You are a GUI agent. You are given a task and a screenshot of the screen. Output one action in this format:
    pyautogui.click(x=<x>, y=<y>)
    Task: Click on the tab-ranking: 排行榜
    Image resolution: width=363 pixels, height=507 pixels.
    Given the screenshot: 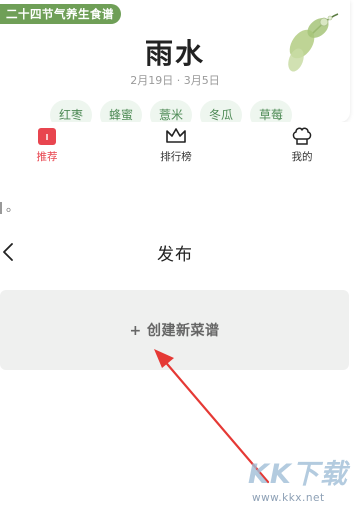 What is the action you would take?
    pyautogui.click(x=176, y=147)
    